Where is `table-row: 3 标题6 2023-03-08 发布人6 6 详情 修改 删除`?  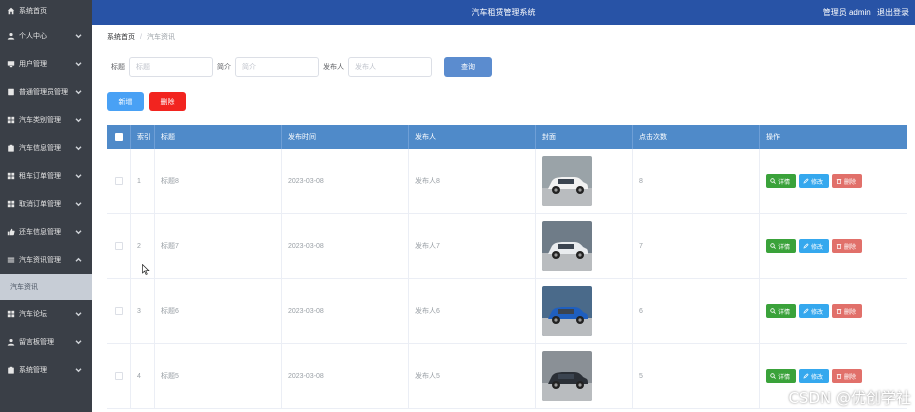
table-row: 3 标题6 2023-03-08 发布人6 6 详情 修改 删除 is located at coordinates (507, 311).